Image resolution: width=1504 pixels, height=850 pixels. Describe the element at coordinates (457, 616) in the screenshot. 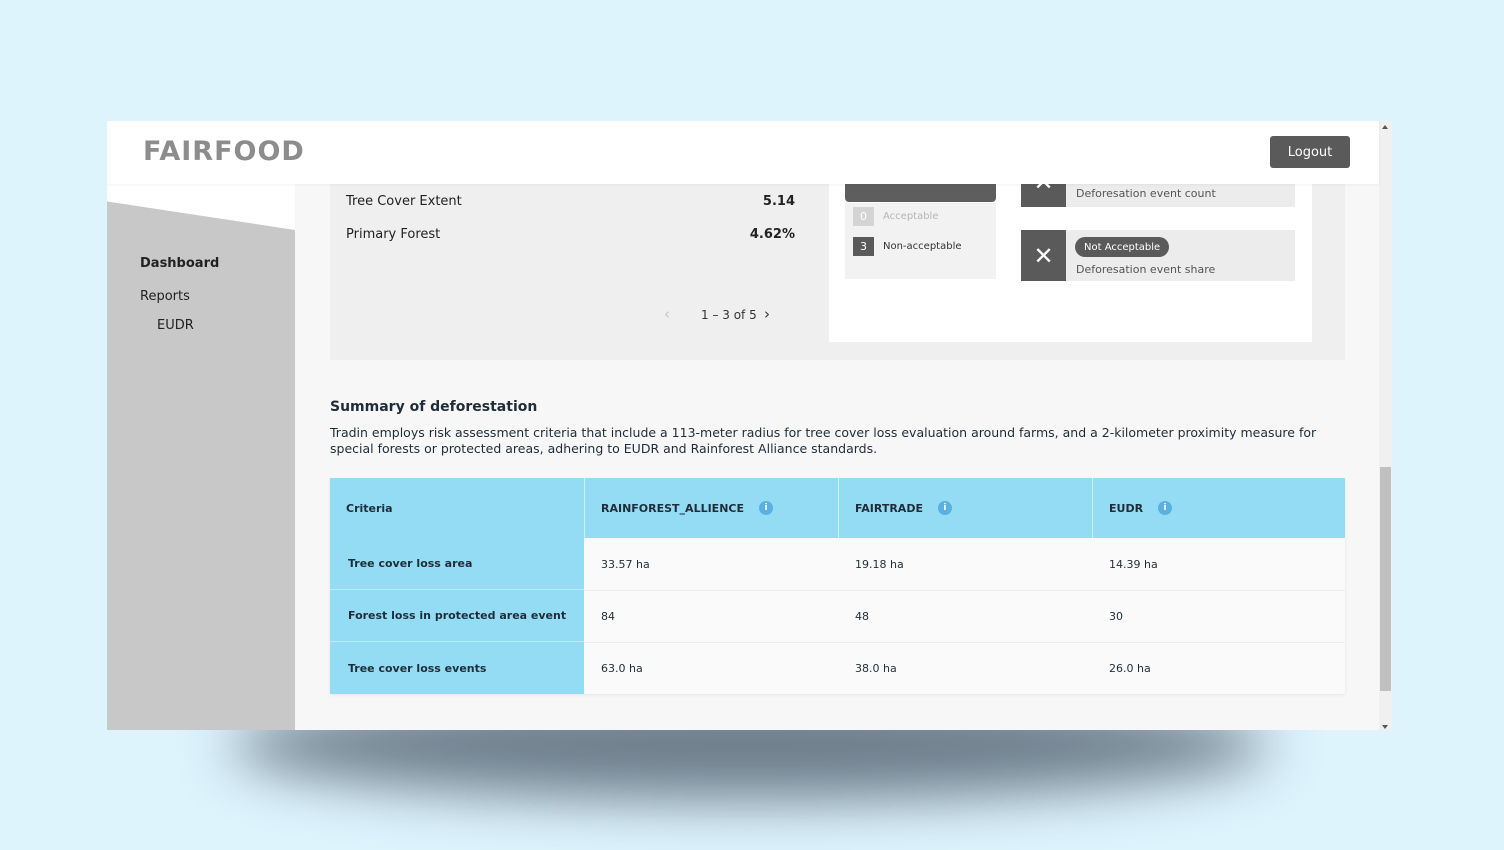

I see `table-row-criteria: Forest loss in protected area event` at that location.